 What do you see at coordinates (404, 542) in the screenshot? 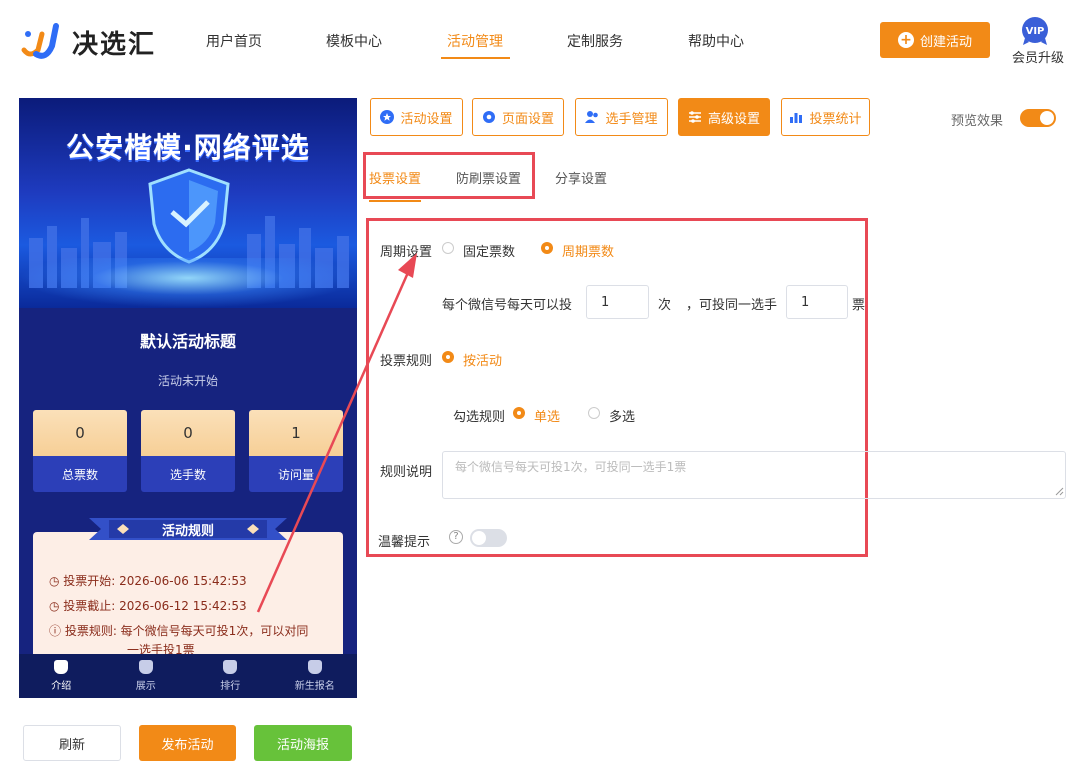
I see `reminder-label: 温馨提示` at bounding box center [404, 542].